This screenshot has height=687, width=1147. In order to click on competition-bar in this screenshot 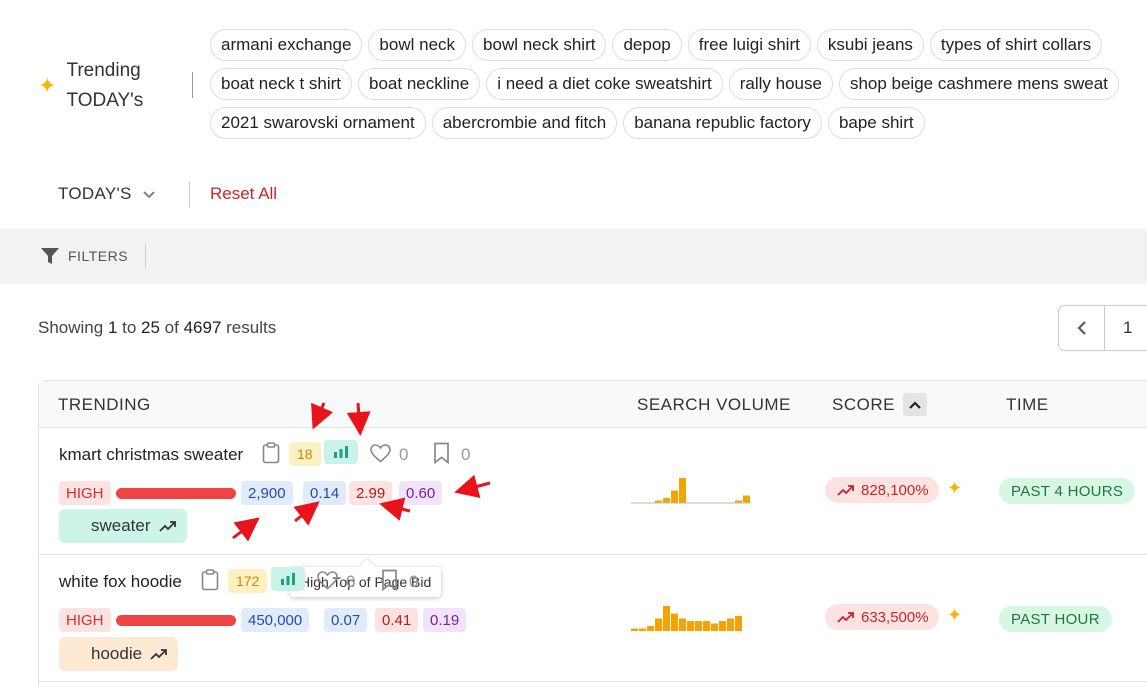, I will do `click(176, 620)`.